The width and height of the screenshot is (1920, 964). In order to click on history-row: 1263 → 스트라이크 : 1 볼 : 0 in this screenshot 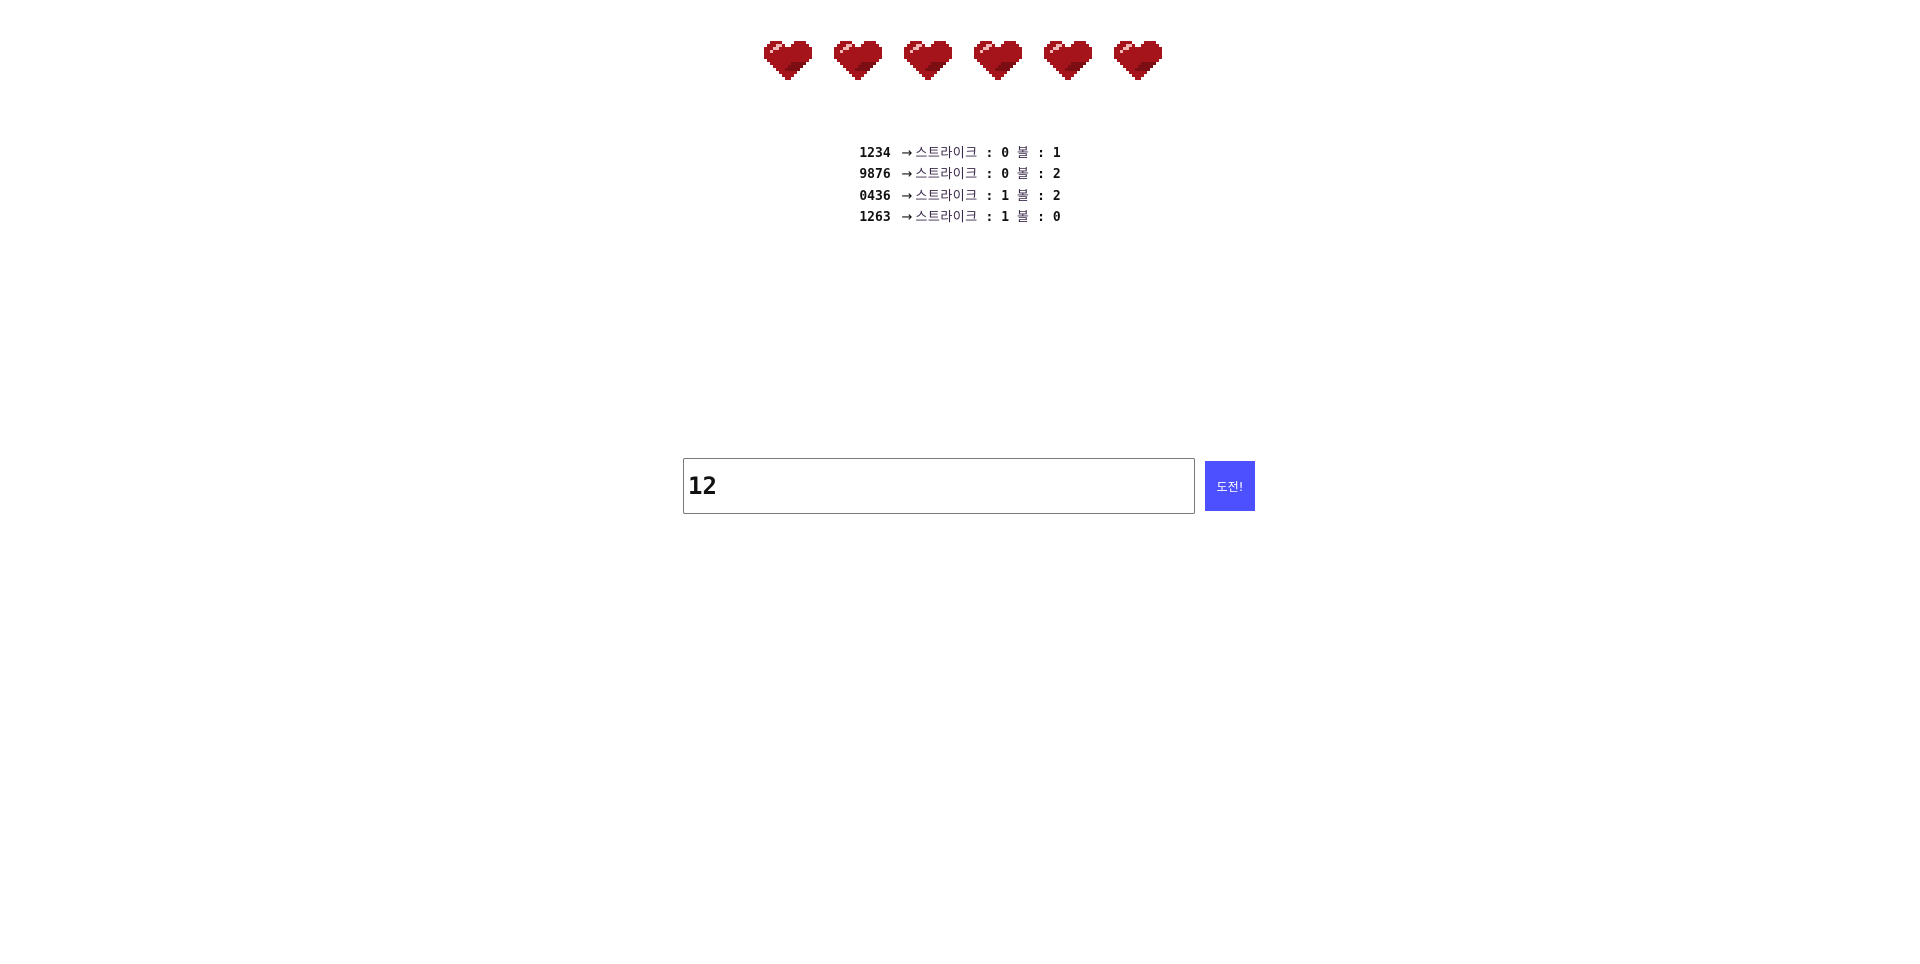, I will do `click(960, 217)`.